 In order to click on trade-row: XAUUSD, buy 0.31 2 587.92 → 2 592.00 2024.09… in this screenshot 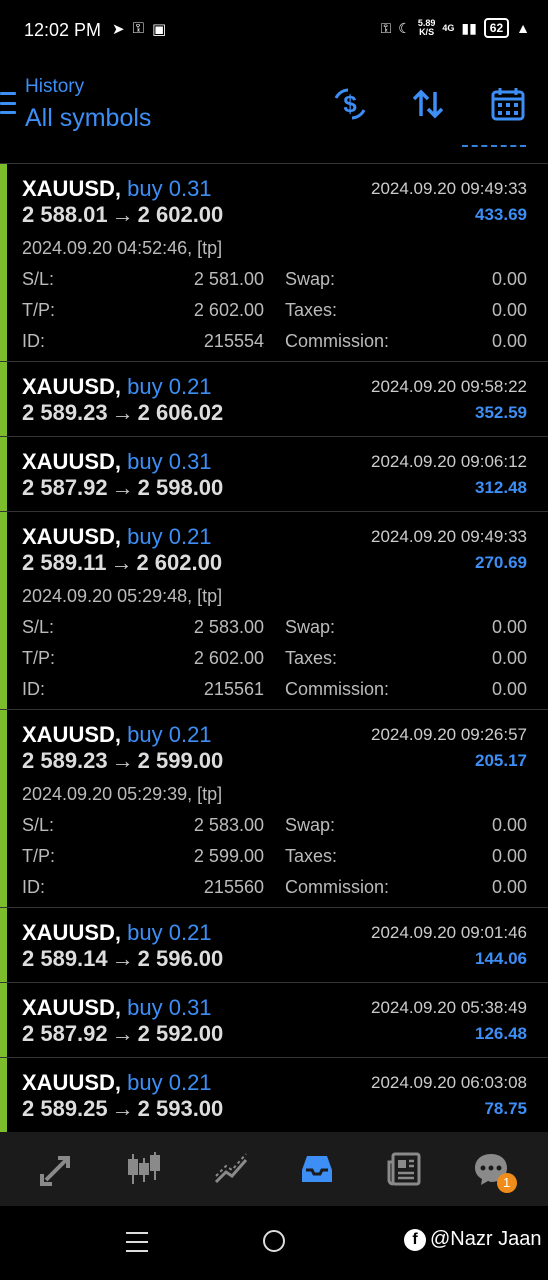, I will do `click(274, 1020)`.